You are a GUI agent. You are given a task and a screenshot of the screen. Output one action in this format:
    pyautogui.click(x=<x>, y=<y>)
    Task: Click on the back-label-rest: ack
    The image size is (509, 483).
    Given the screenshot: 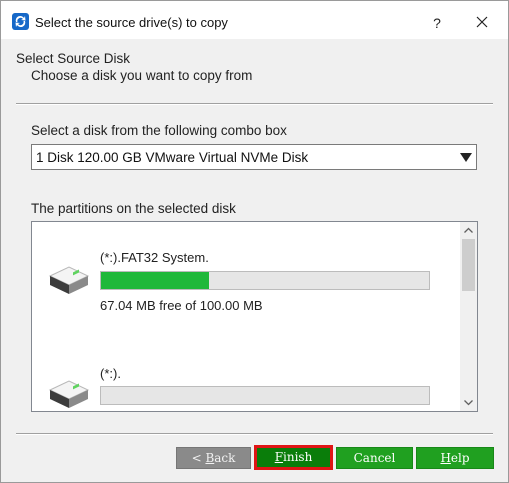 What is the action you would take?
    pyautogui.click(x=225, y=458)
    